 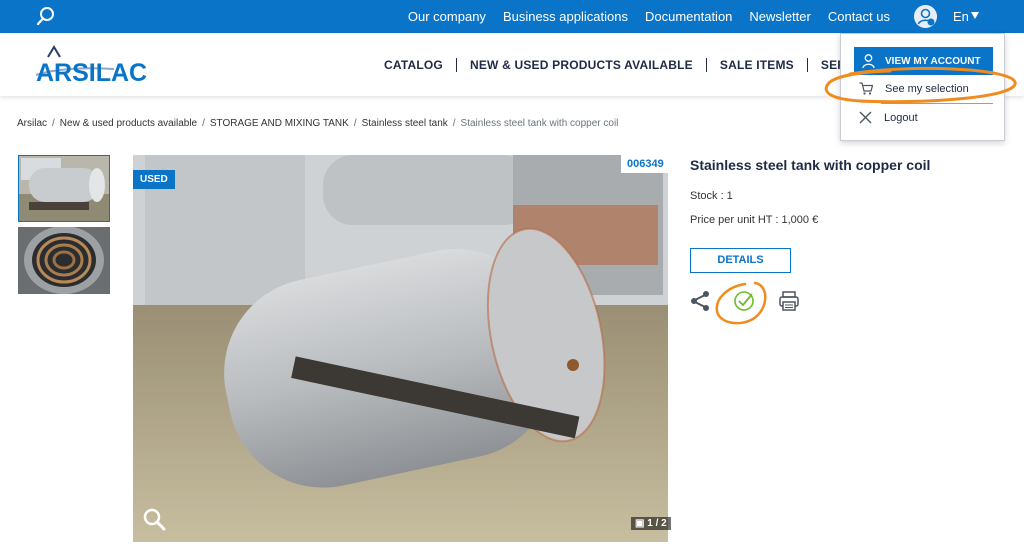 I want to click on zoom-icon, so click(x=154, y=519).